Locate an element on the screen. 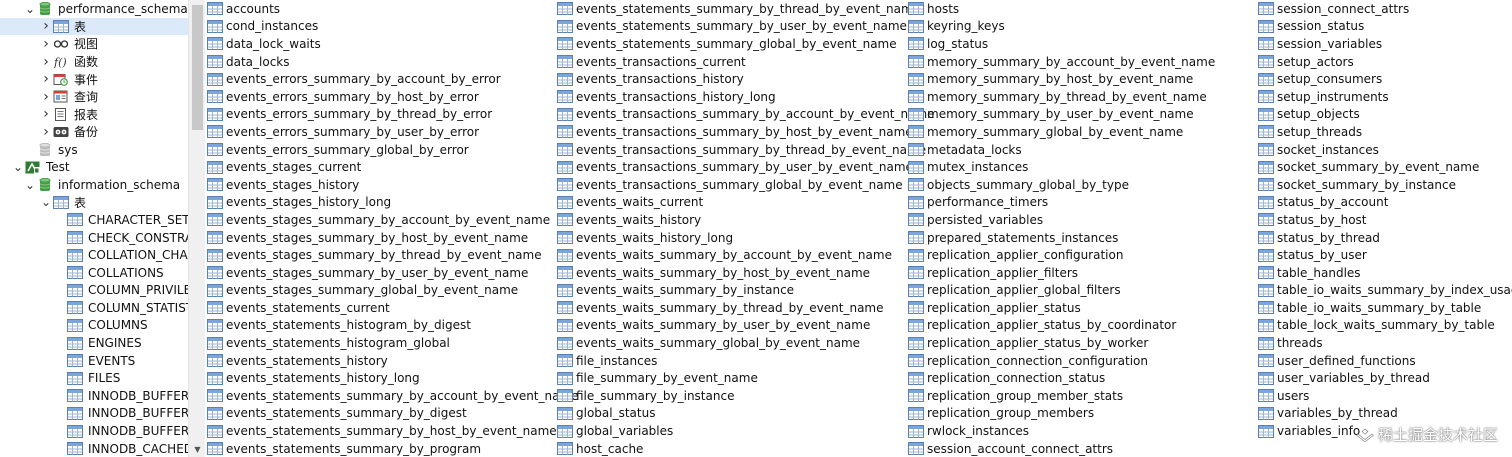  navigator-row-14: COLLATION_CHAI is located at coordinates (94, 255).